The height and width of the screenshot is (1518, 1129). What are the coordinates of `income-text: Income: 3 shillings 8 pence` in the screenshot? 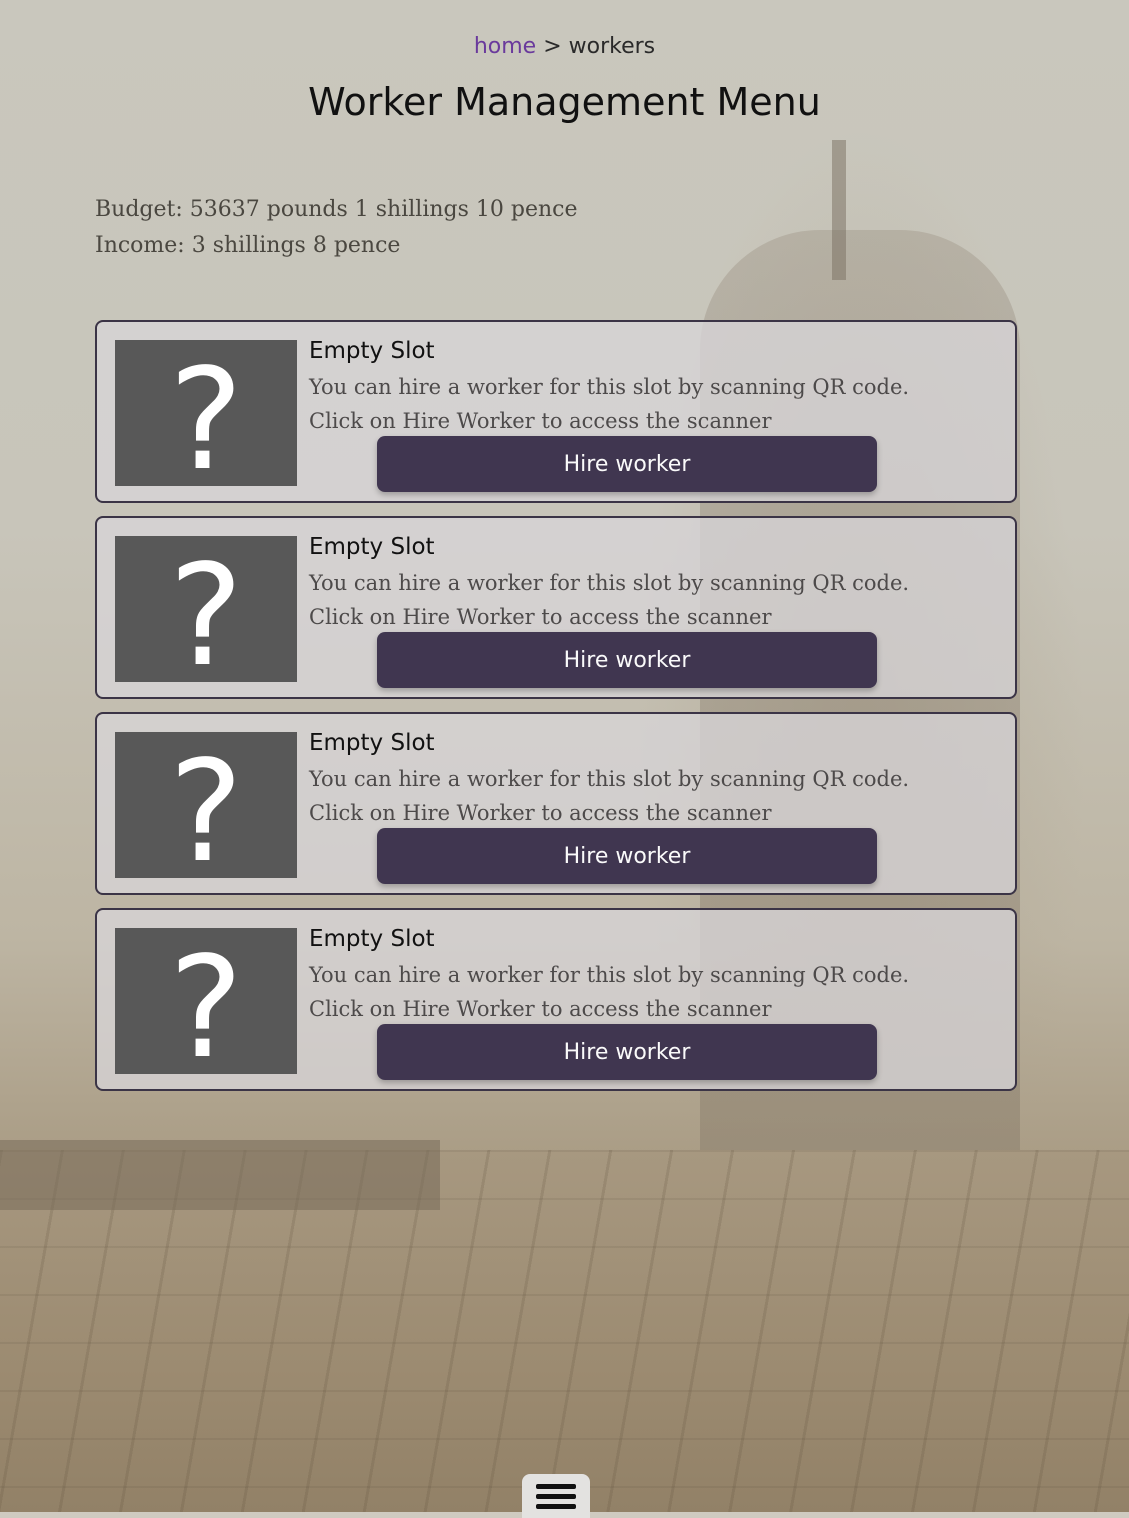 It's located at (248, 245).